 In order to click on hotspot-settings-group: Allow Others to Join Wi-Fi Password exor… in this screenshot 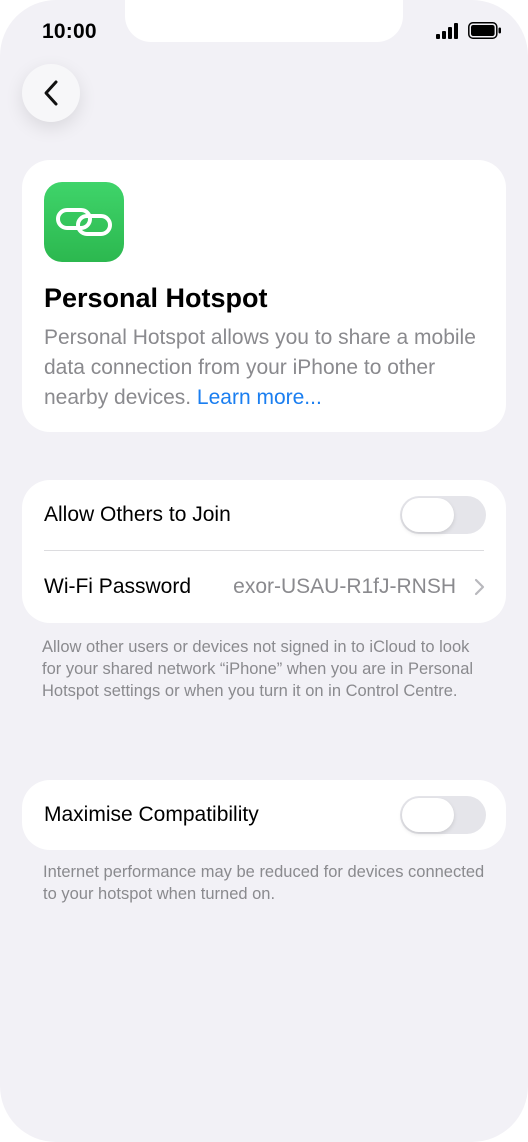, I will do `click(264, 551)`.